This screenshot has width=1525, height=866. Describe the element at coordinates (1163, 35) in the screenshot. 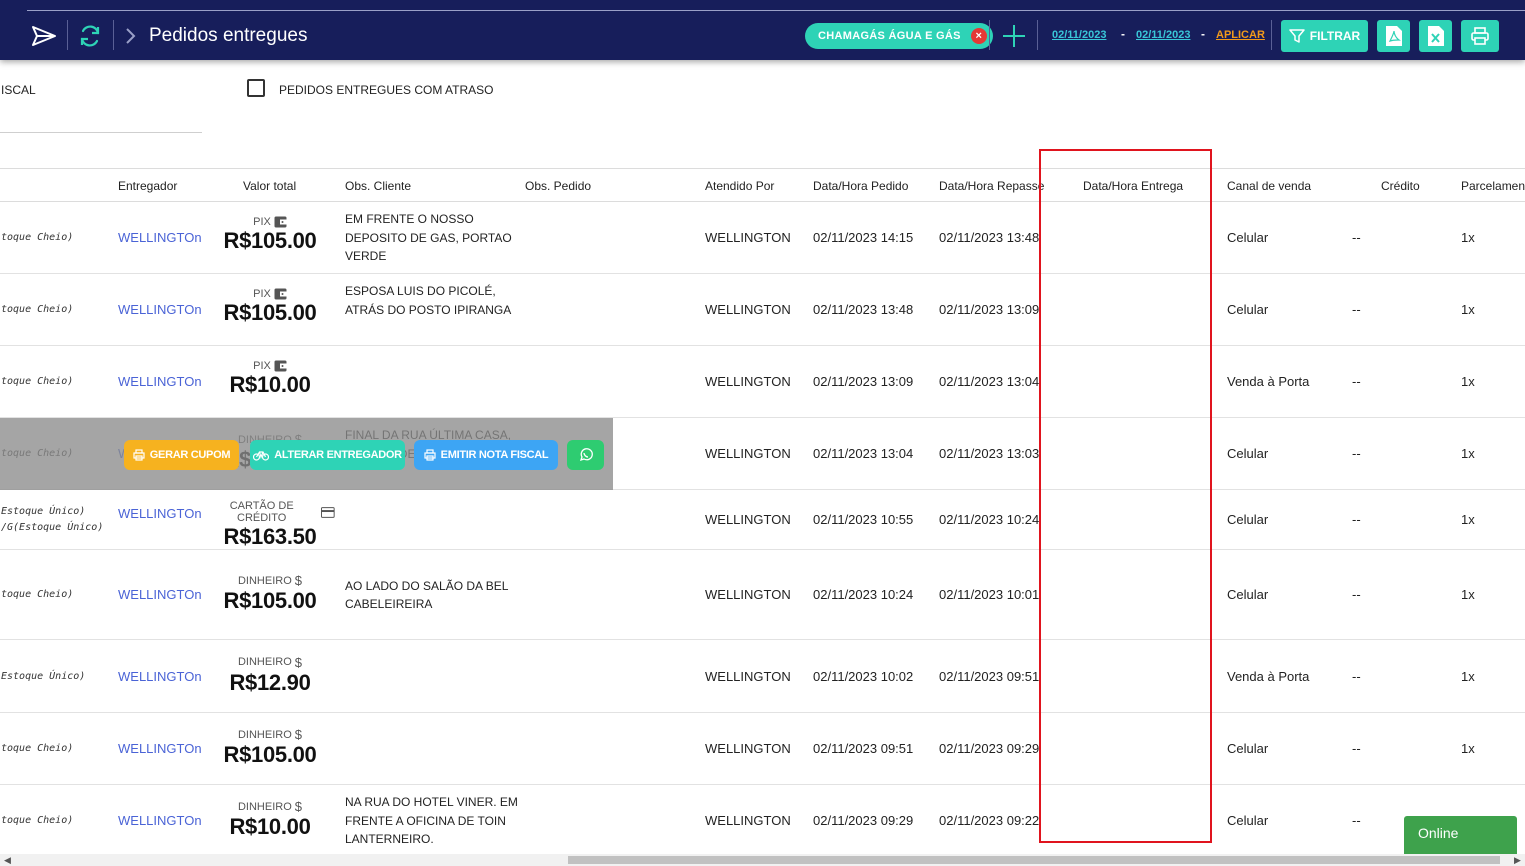

I see `date-to-link: 02/11/2023` at that location.